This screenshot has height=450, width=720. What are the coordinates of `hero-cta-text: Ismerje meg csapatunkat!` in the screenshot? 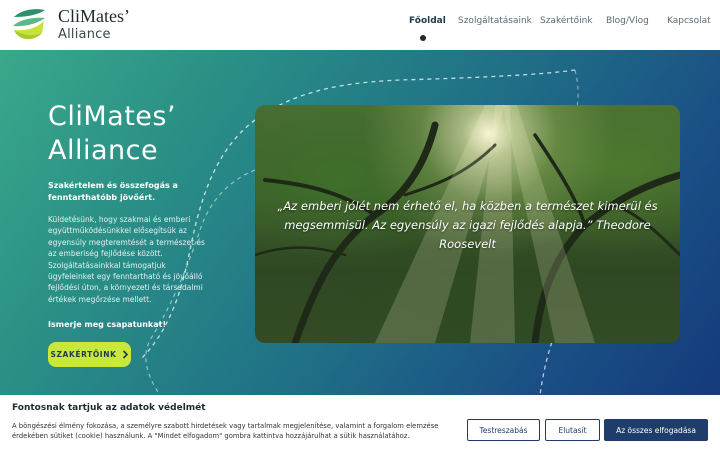 It's located at (107, 324).